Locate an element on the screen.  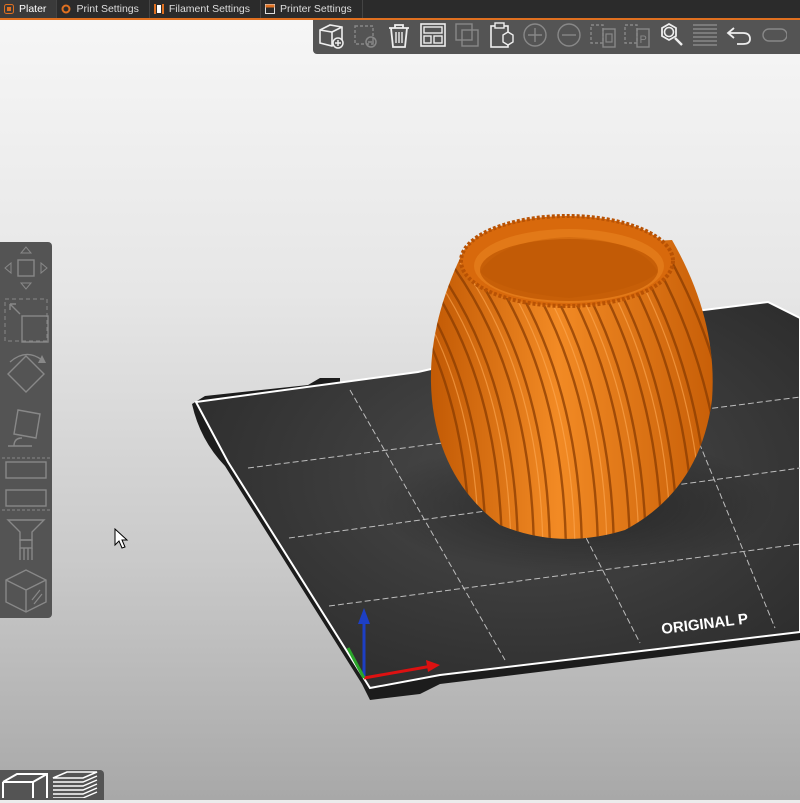
place-on-face-button is located at coordinates (26, 430).